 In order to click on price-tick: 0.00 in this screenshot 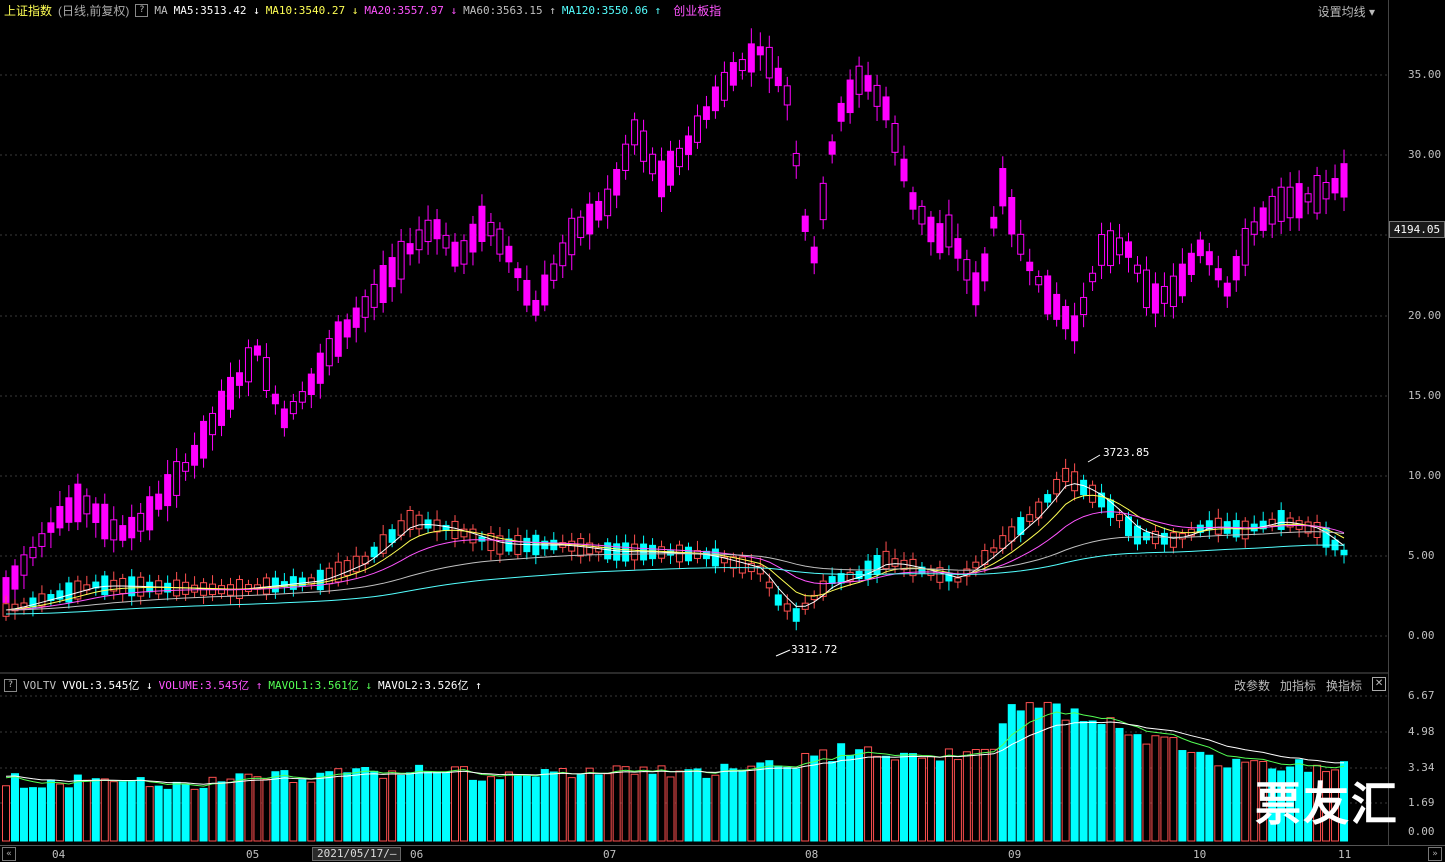, I will do `click(1421, 635)`.